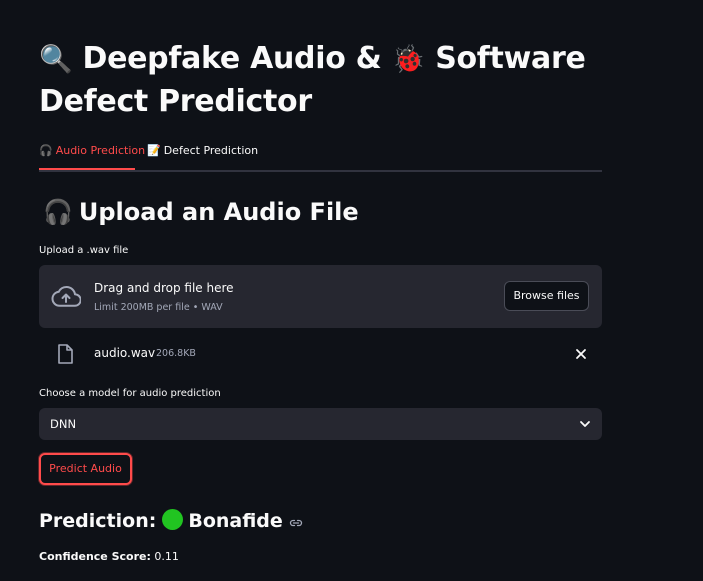 The width and height of the screenshot is (703, 581). I want to click on dropzone-limit: Limit 200MB per file • WAV, so click(158, 307).